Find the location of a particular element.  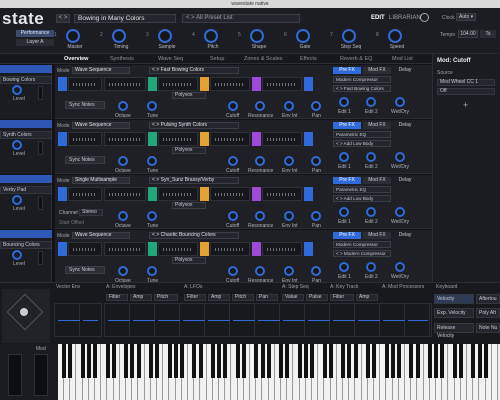

macro-3: 3 Sample is located at coordinates (167, 40).